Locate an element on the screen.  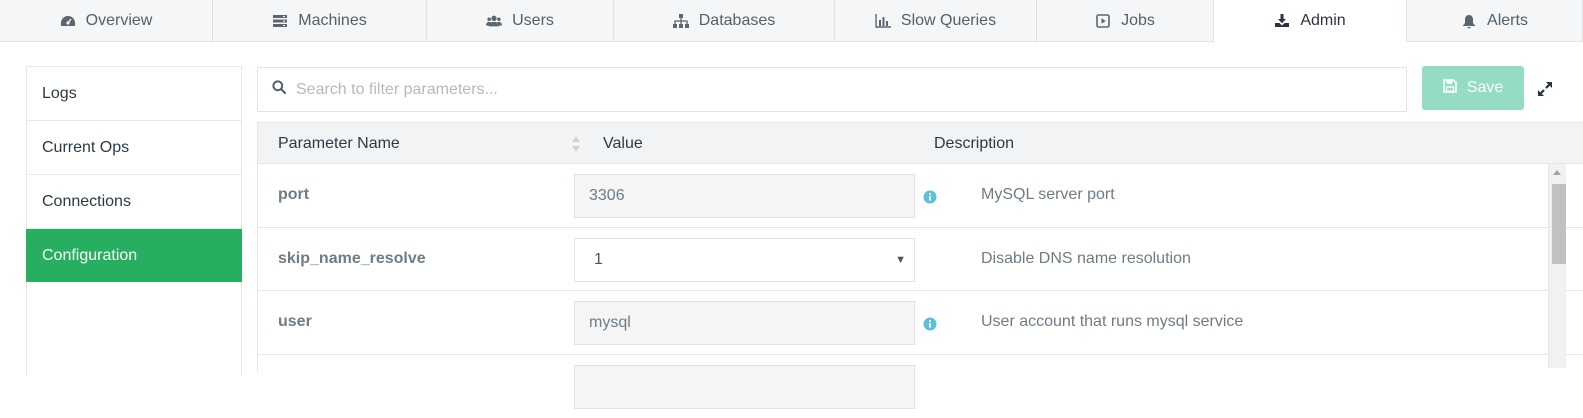
dashboard-icon is located at coordinates (68, 21).